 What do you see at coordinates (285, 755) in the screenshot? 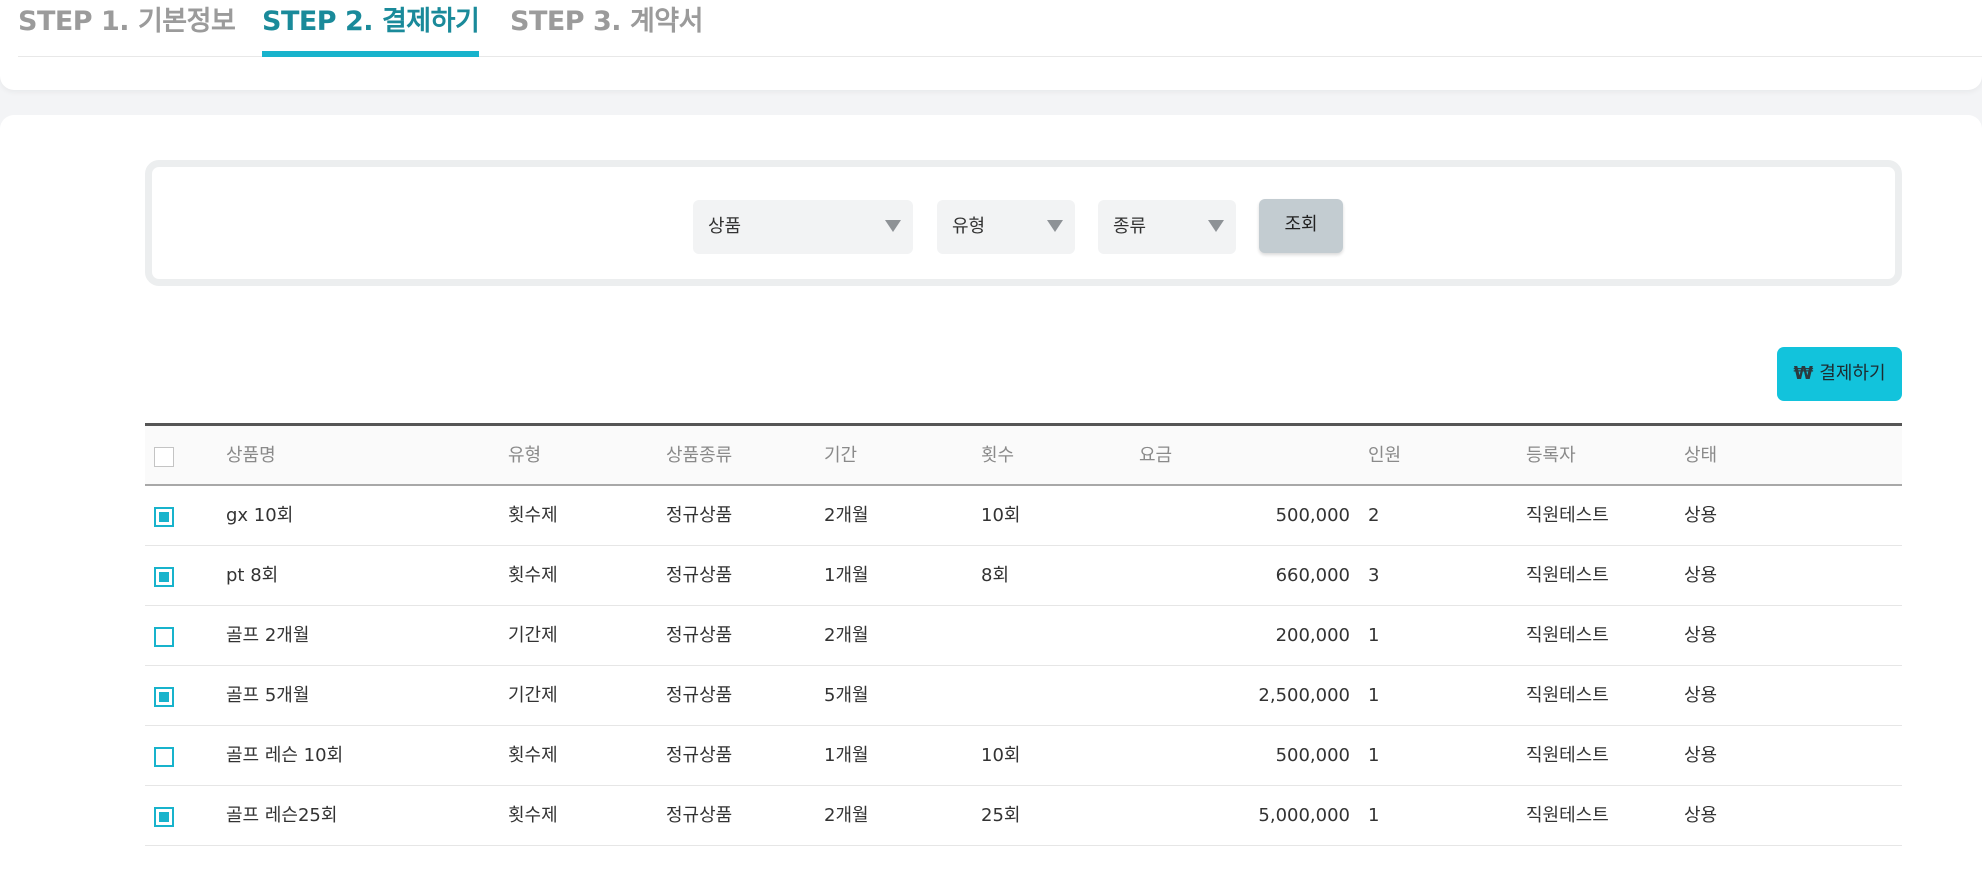
I see `product-name: 골프 레슨 10회` at bounding box center [285, 755].